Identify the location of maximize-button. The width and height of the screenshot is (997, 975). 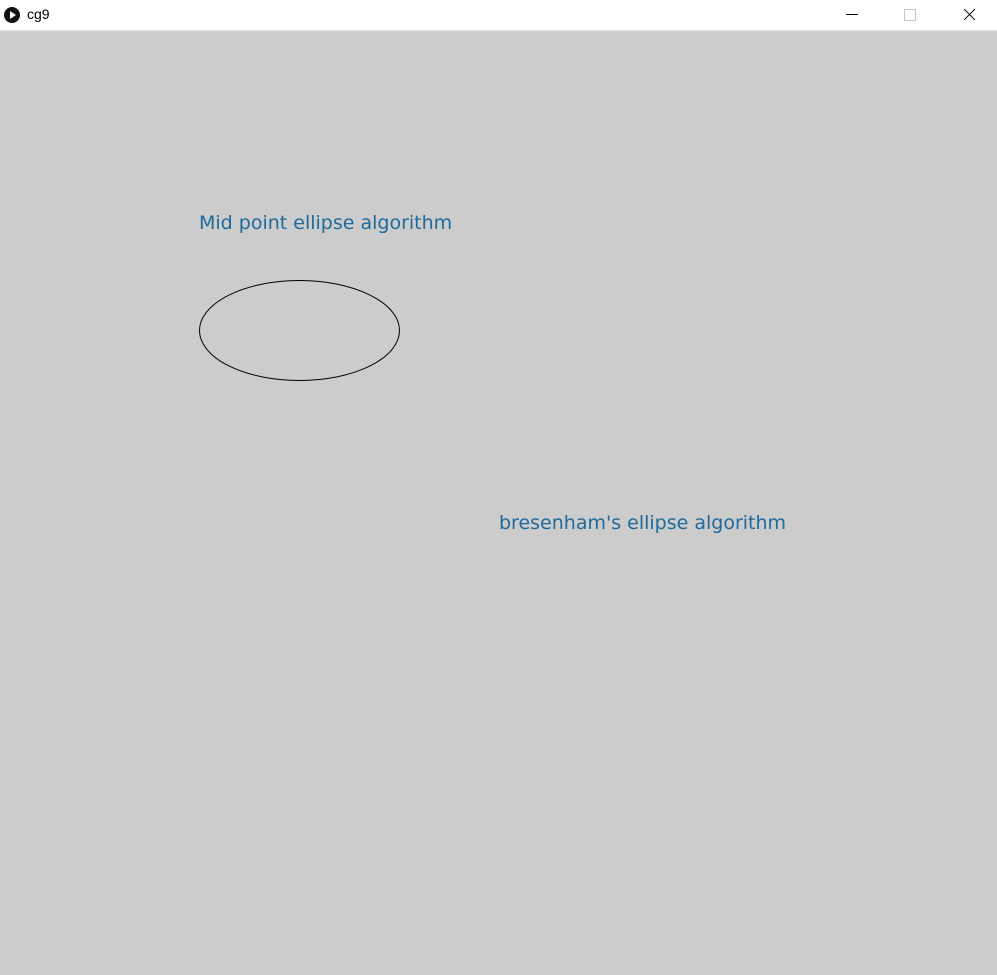
(910, 15).